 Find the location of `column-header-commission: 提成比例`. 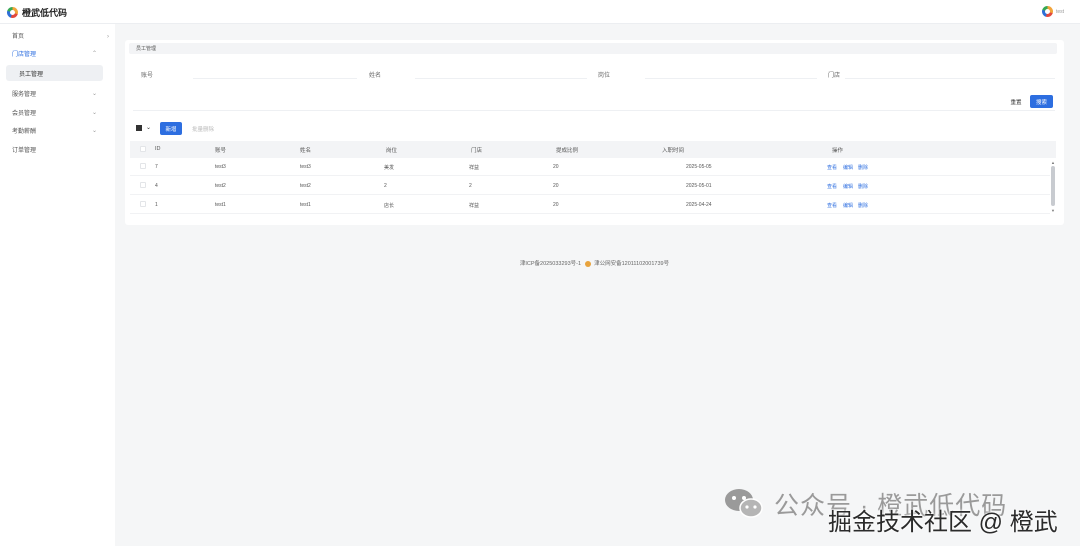

column-header-commission: 提成比例 is located at coordinates (567, 151).